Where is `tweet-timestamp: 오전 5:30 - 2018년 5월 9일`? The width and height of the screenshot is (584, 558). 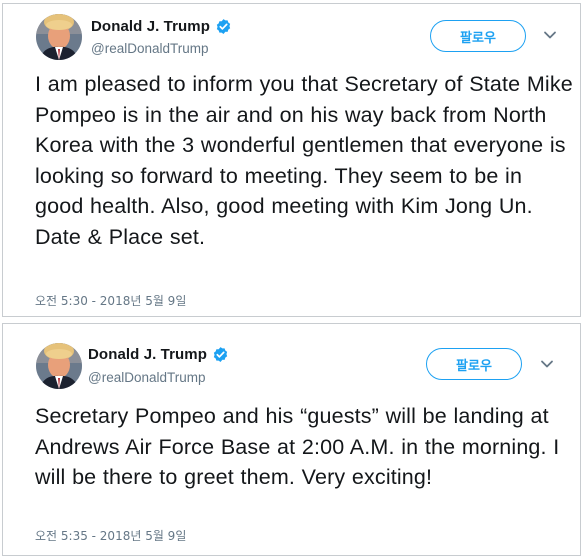
tweet-timestamp: 오전 5:30 - 2018년 5월 9일 is located at coordinates (110, 300).